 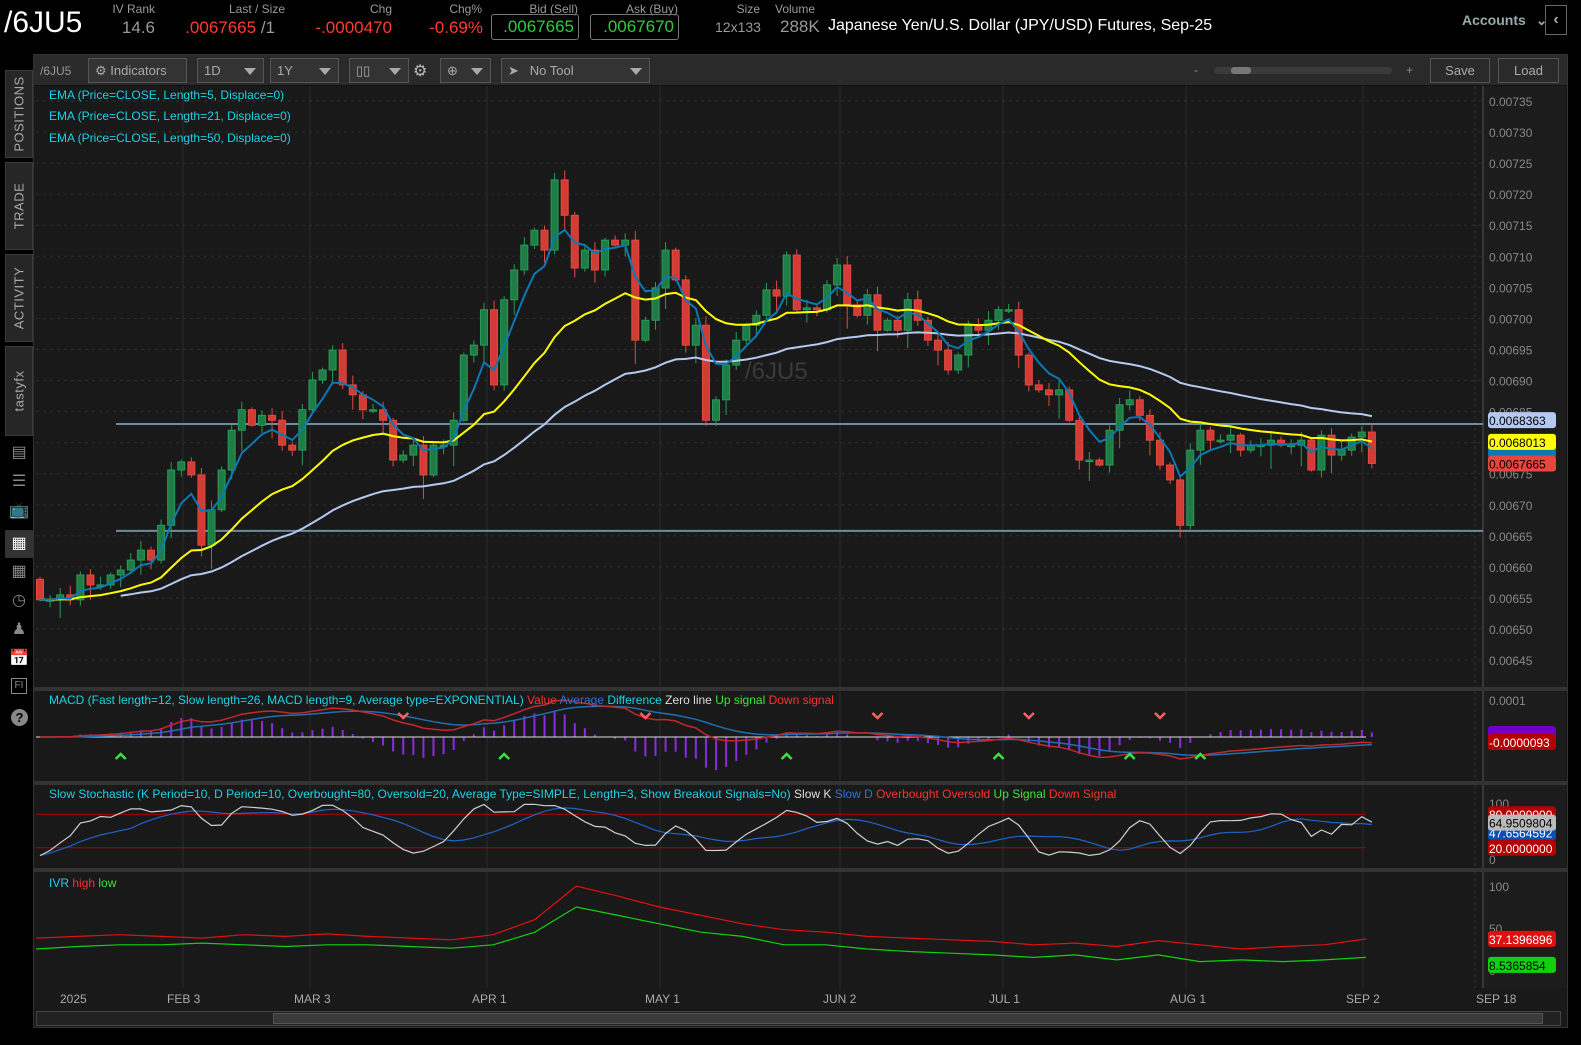 I want to click on help-icon: ?, so click(x=19, y=717).